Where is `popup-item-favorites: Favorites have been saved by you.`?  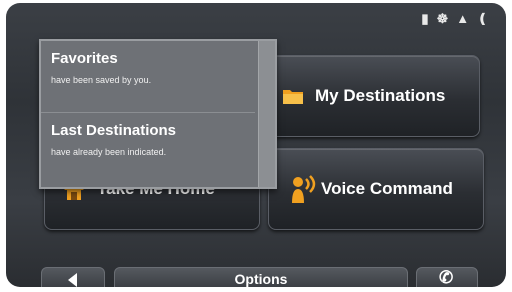 popup-item-favorites: Favorites have been saved by you. is located at coordinates (148, 77).